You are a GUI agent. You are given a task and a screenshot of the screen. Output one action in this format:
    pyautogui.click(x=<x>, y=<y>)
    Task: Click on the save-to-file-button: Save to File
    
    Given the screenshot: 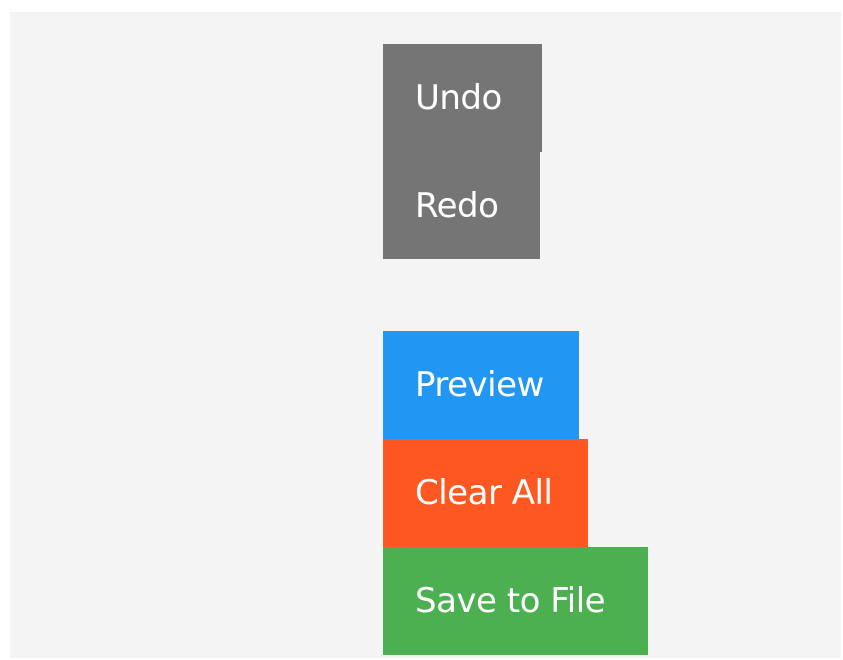 What is the action you would take?
    pyautogui.click(x=515, y=601)
    